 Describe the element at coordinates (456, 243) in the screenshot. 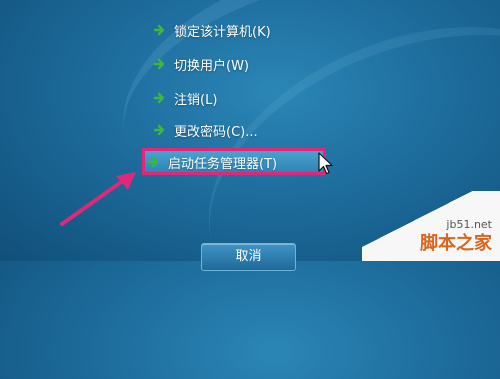

I see `watermark-name: 脚本之家` at that location.